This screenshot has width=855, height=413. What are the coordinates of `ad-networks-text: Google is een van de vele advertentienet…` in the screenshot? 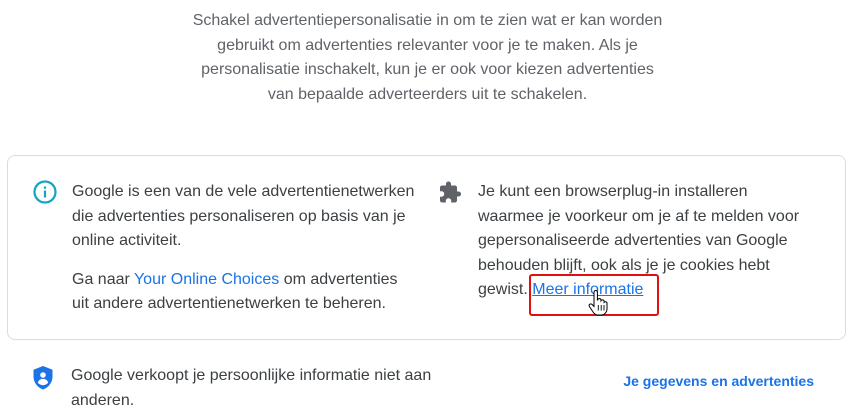 It's located at (243, 248).